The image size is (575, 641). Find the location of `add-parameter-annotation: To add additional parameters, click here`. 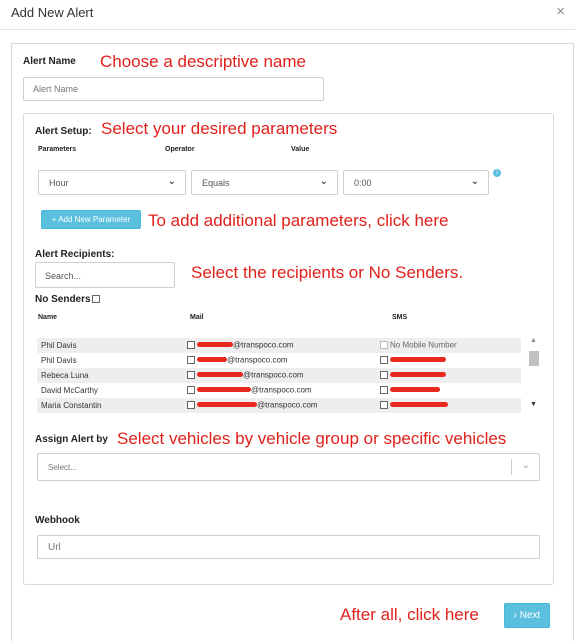

add-parameter-annotation: To add additional parameters, click here is located at coordinates (298, 220).